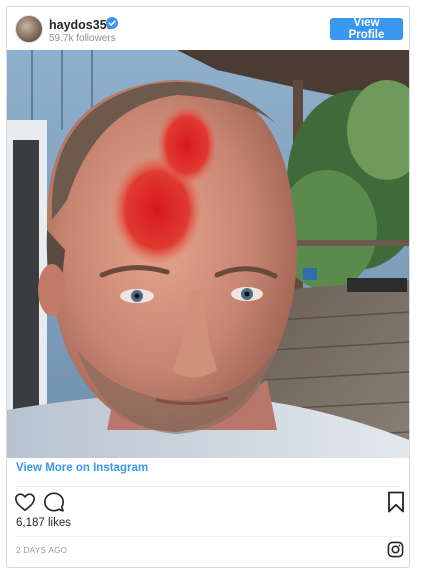  I want to click on verified-badge-icon, so click(112, 23).